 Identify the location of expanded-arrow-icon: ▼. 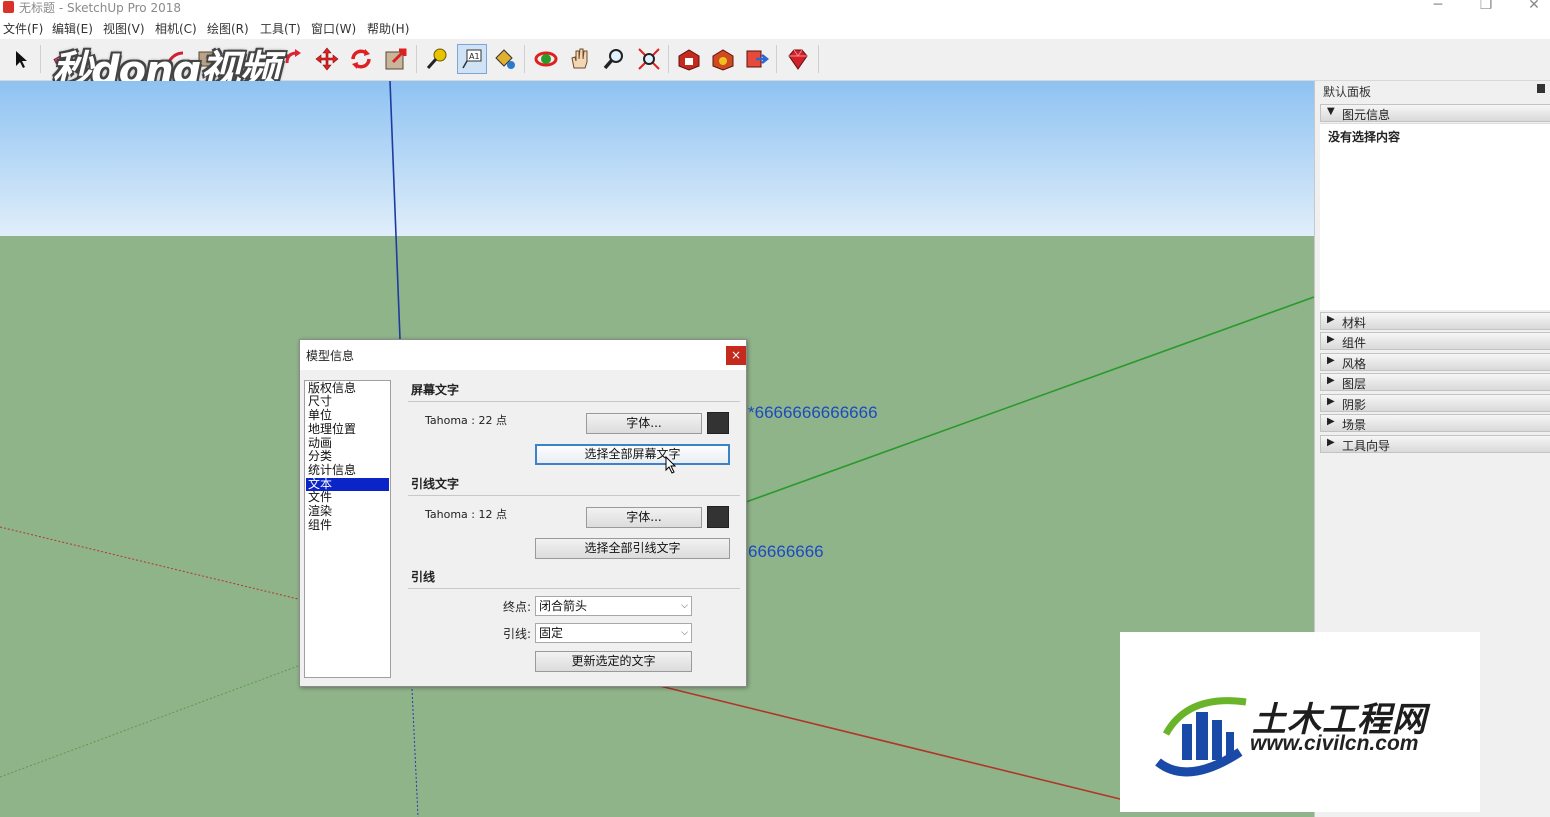
(1331, 111).